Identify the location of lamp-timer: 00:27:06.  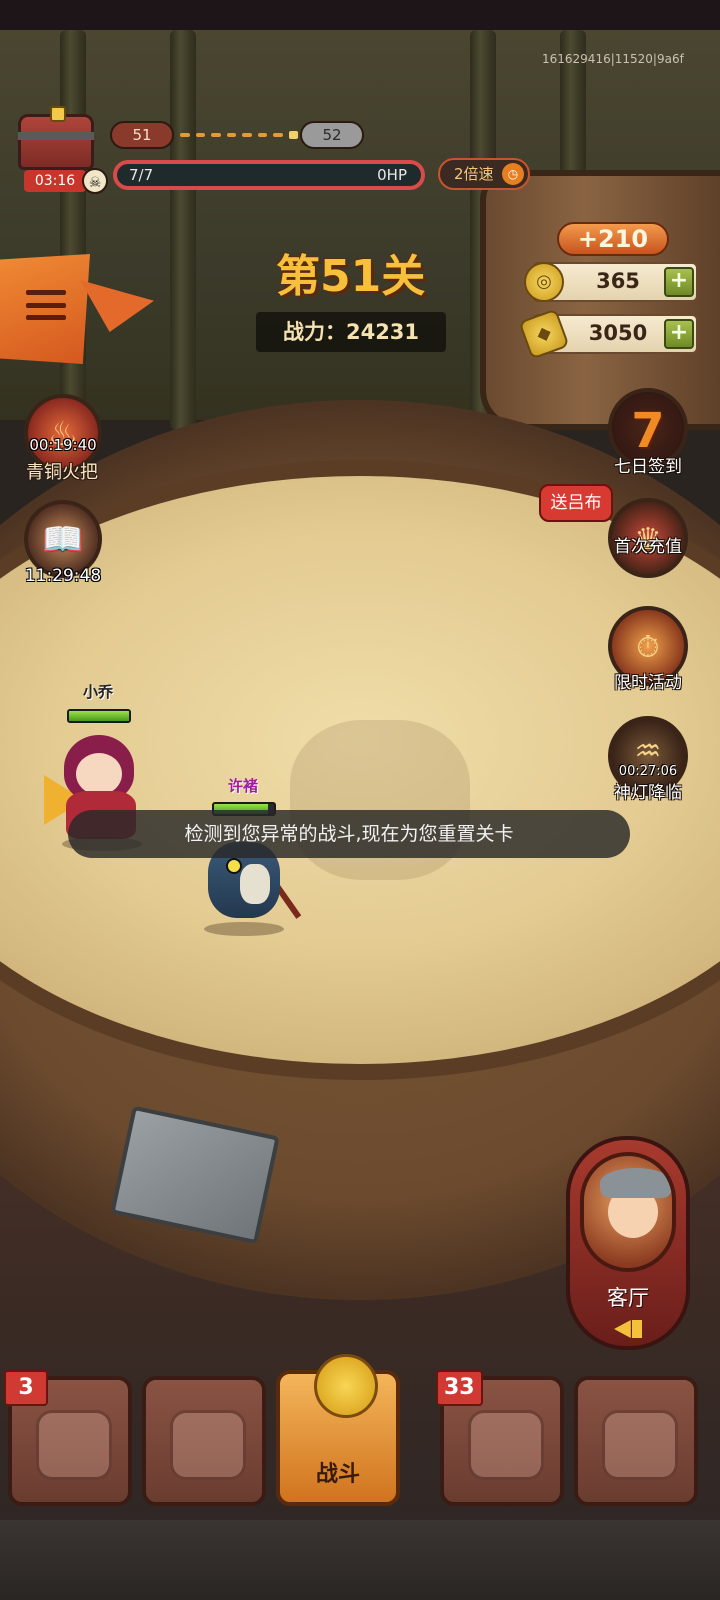
(648, 771).